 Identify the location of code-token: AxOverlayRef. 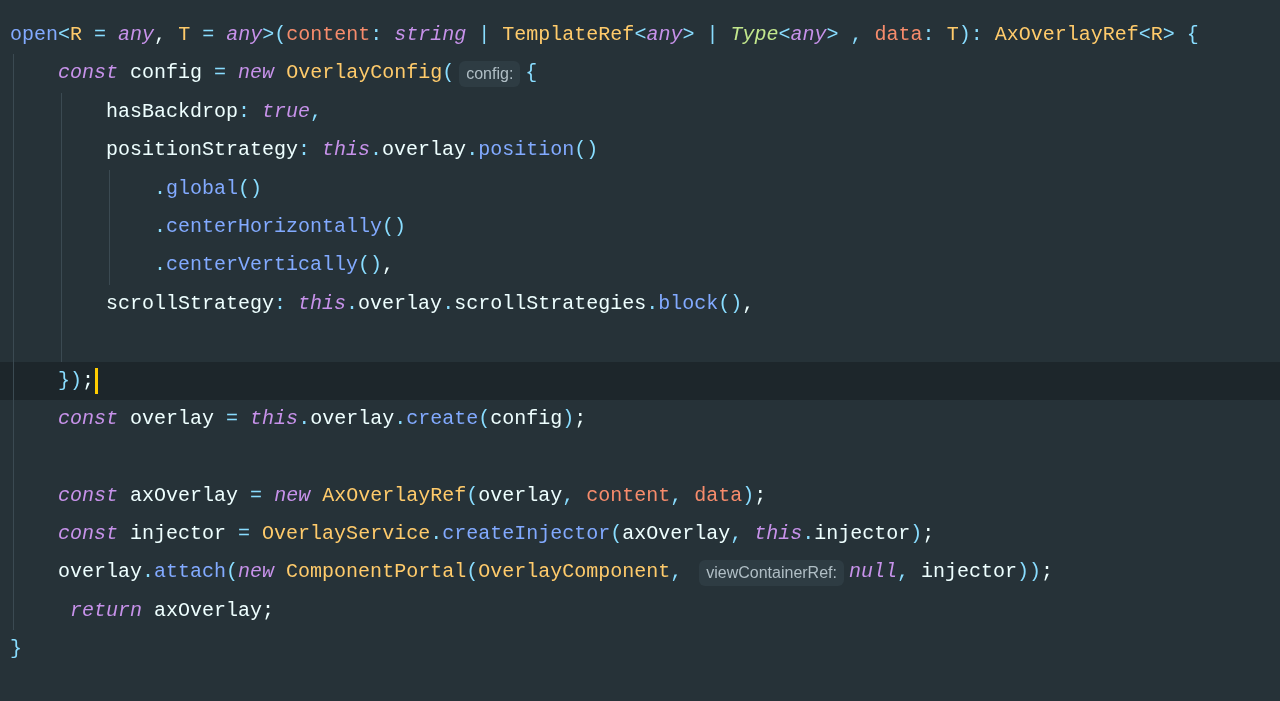
(1066, 35).